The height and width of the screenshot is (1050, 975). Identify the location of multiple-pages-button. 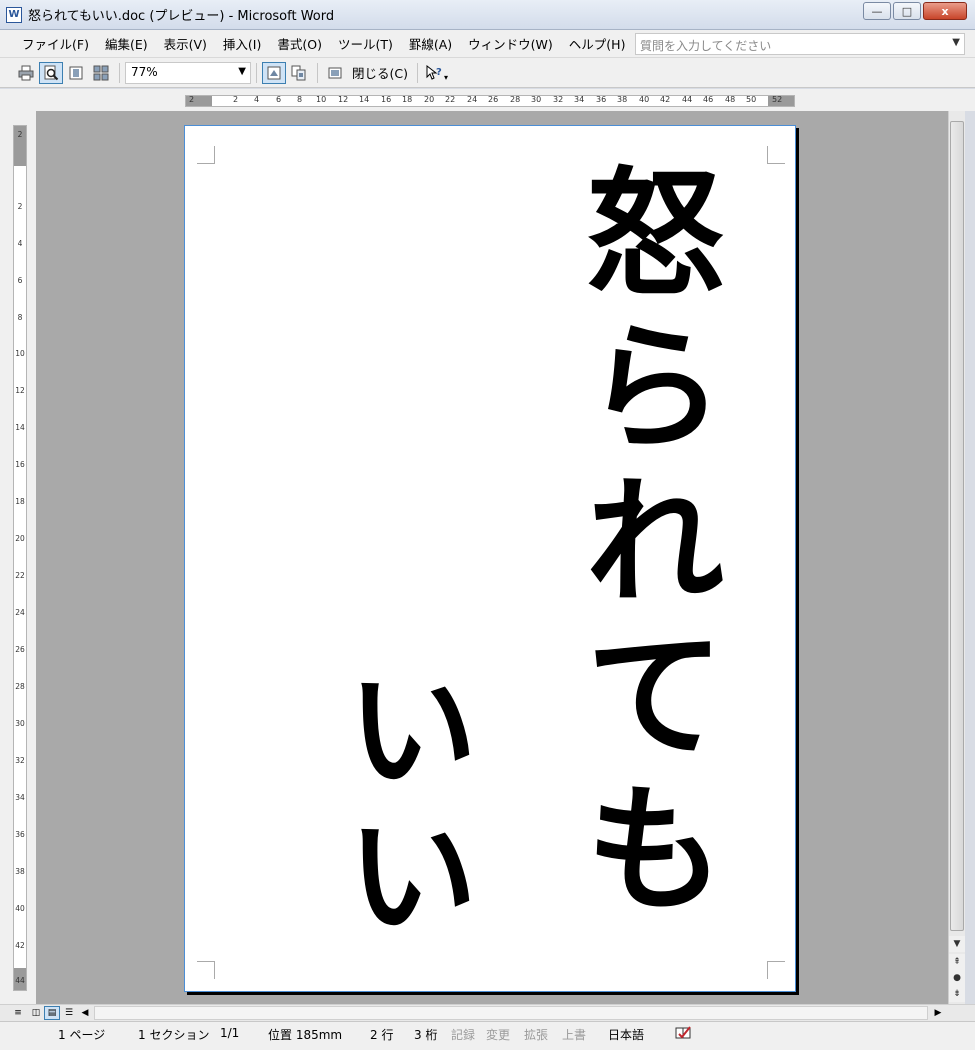
(101, 73).